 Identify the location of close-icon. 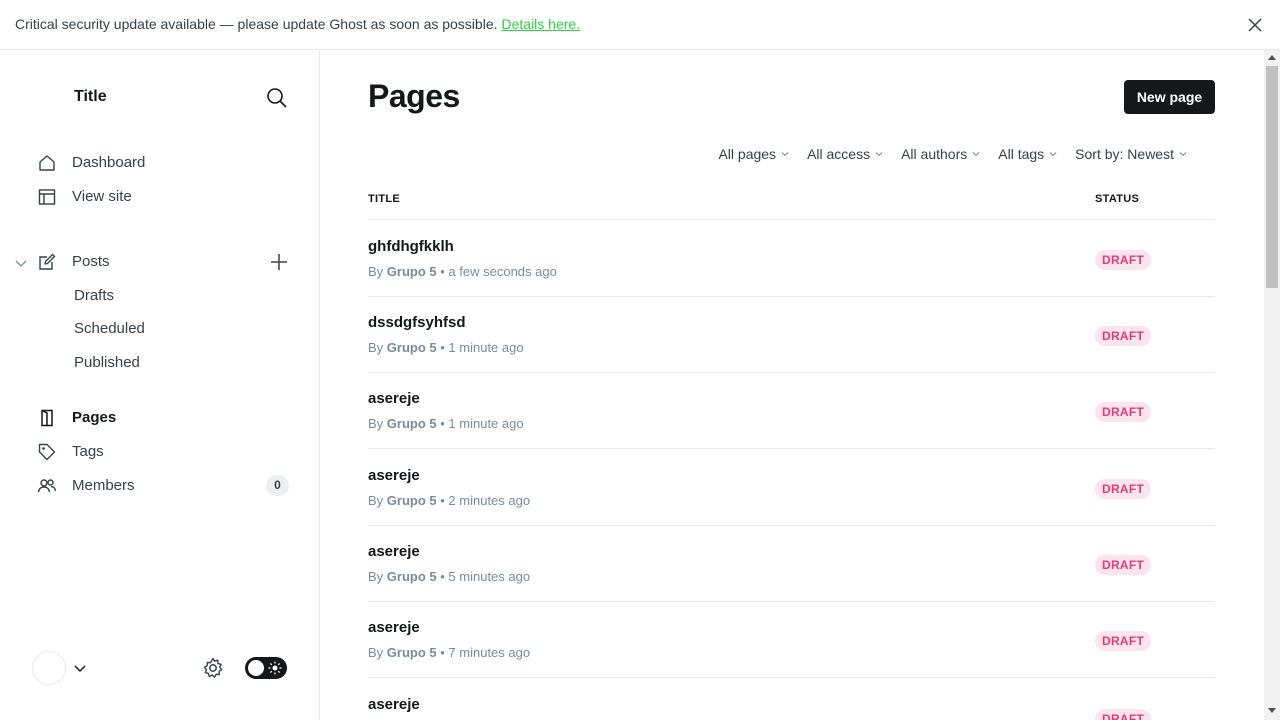
(1255, 25).